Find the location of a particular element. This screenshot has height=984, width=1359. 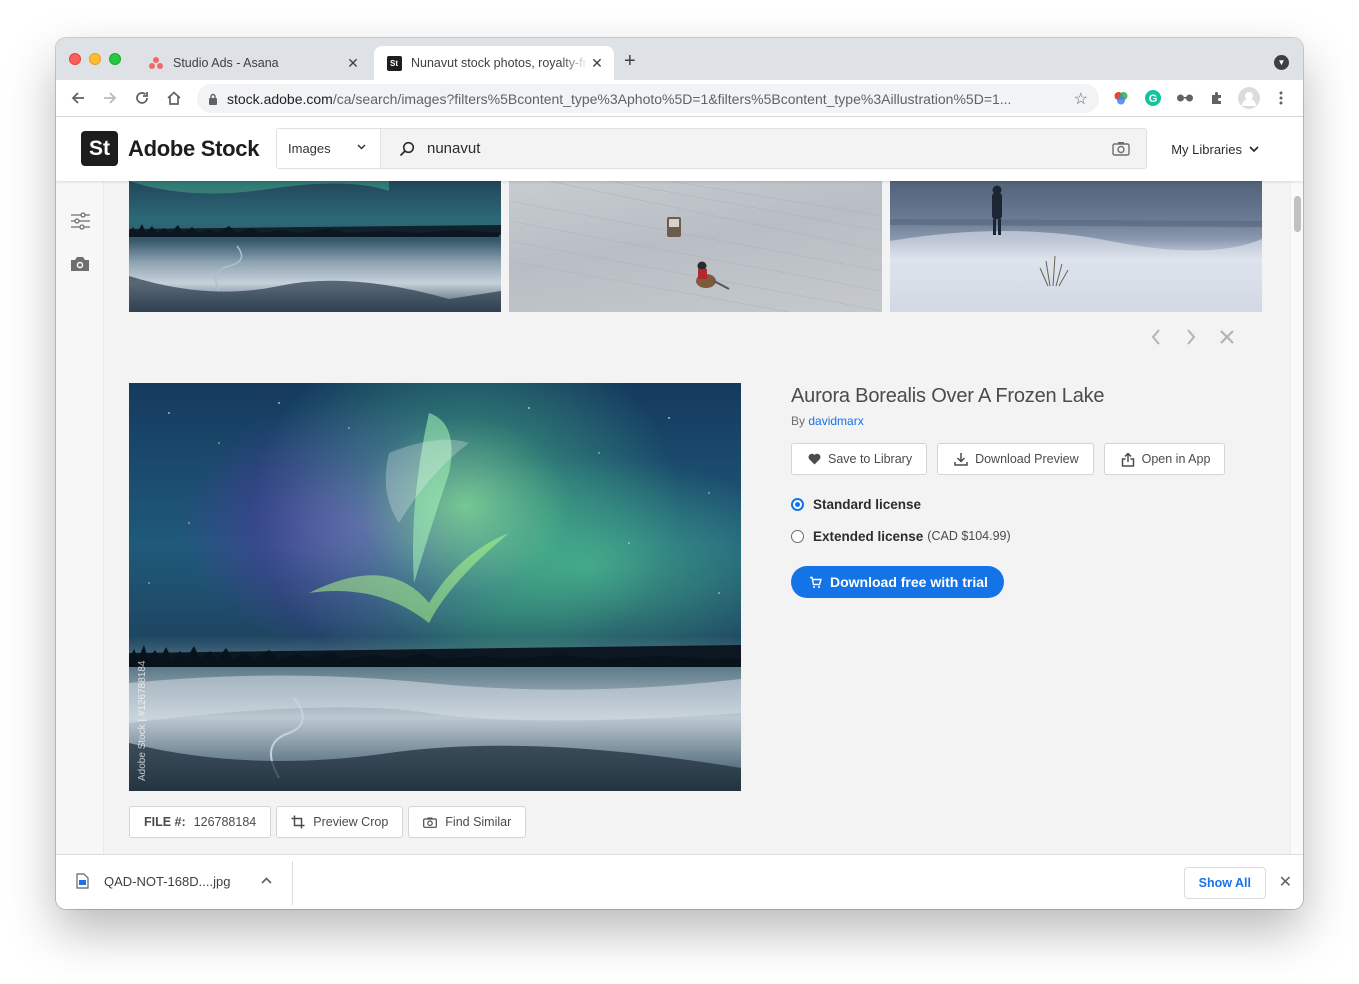

preview-crop-button: Preview Crop is located at coordinates (340, 822).